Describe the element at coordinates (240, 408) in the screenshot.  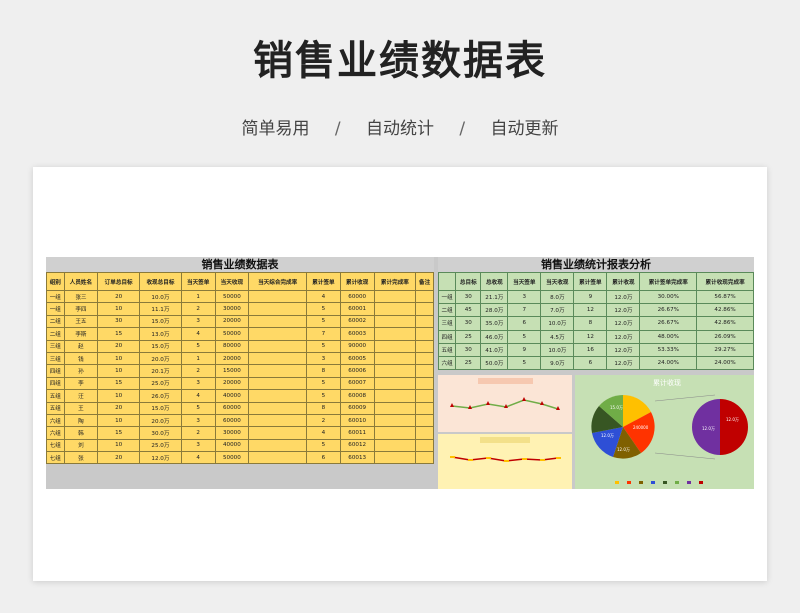
I see `table-row: 五组王 20 15.0万 5 60000 8 60009` at that location.